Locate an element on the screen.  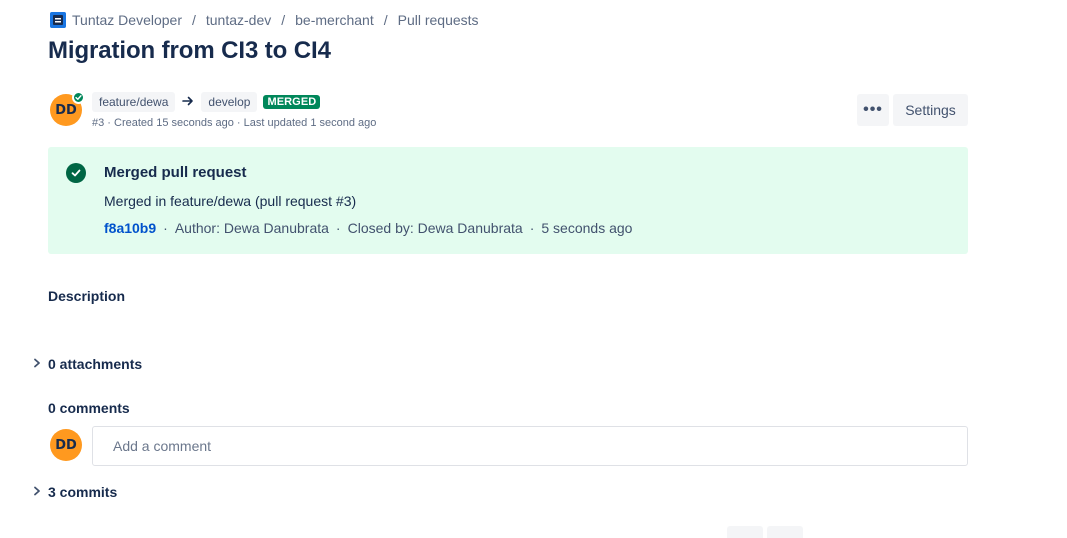
breadcrumb-pull-requests: Pull requests is located at coordinates (438, 20).